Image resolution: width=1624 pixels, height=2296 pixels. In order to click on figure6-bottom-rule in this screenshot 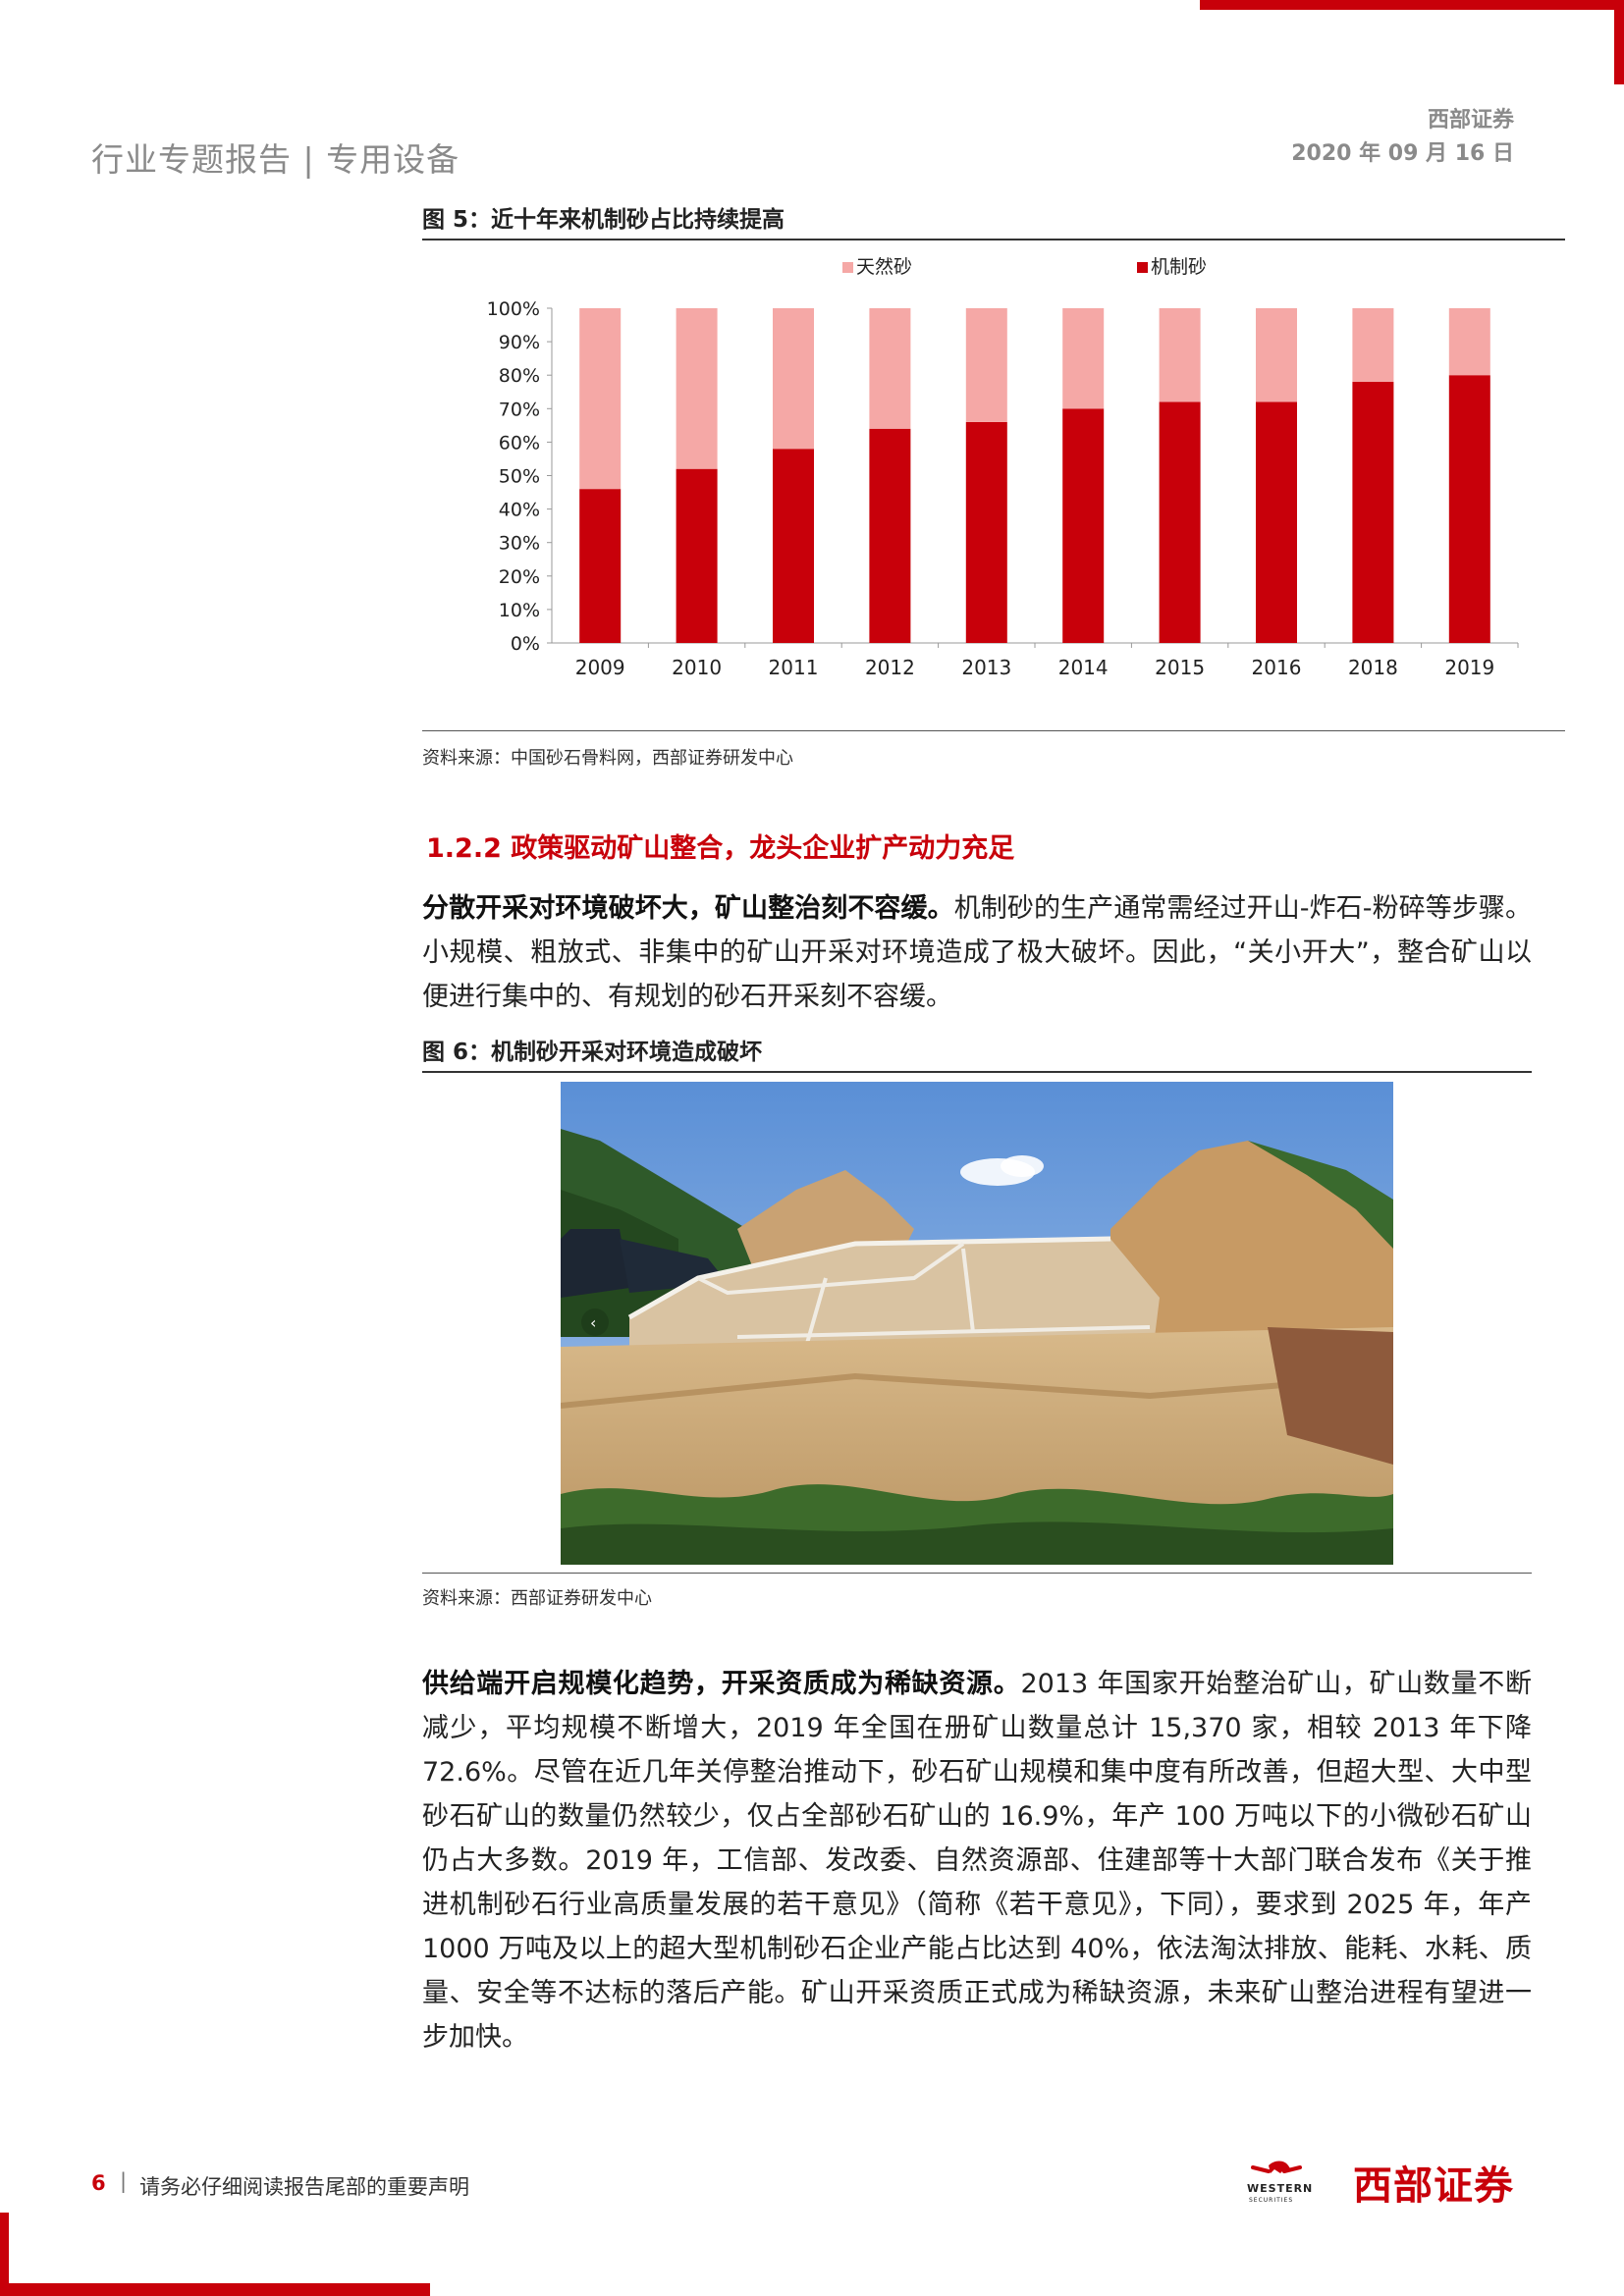, I will do `click(977, 1574)`.